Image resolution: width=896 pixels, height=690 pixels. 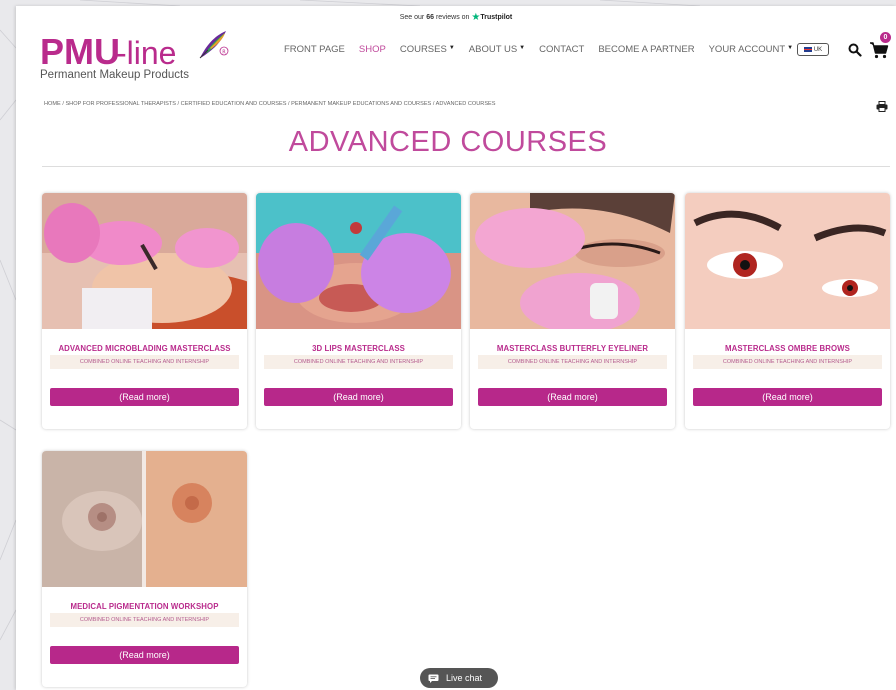 What do you see at coordinates (885, 37) in the screenshot?
I see `cart-count-badge: 0` at bounding box center [885, 37].